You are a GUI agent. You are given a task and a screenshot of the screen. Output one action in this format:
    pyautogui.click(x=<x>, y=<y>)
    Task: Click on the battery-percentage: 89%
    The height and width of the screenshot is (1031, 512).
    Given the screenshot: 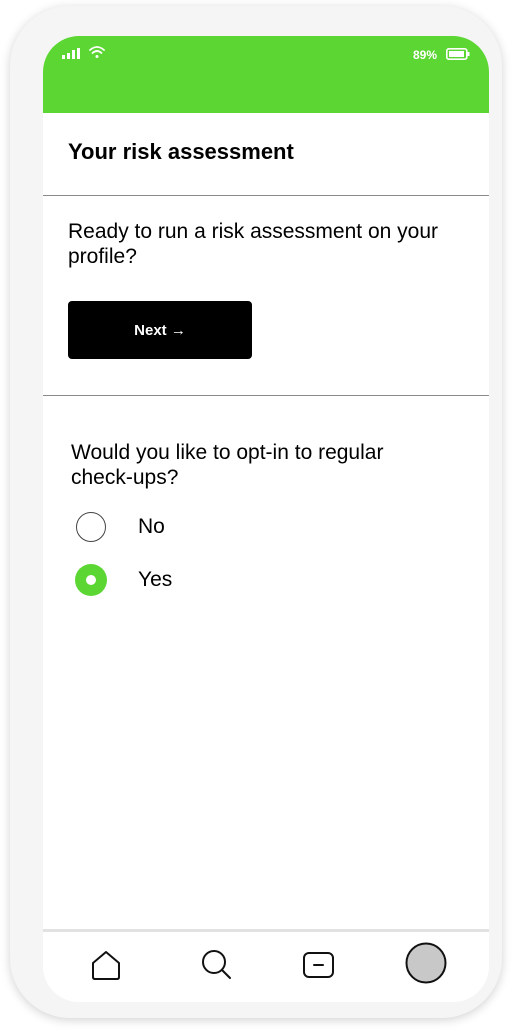 What is the action you would take?
    pyautogui.click(x=425, y=55)
    